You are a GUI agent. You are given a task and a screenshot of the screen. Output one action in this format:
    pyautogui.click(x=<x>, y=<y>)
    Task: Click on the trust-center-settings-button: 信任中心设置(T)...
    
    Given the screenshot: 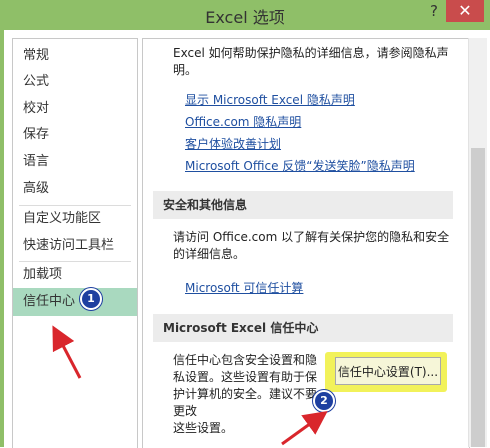 What is the action you would take?
    pyautogui.click(x=388, y=371)
    